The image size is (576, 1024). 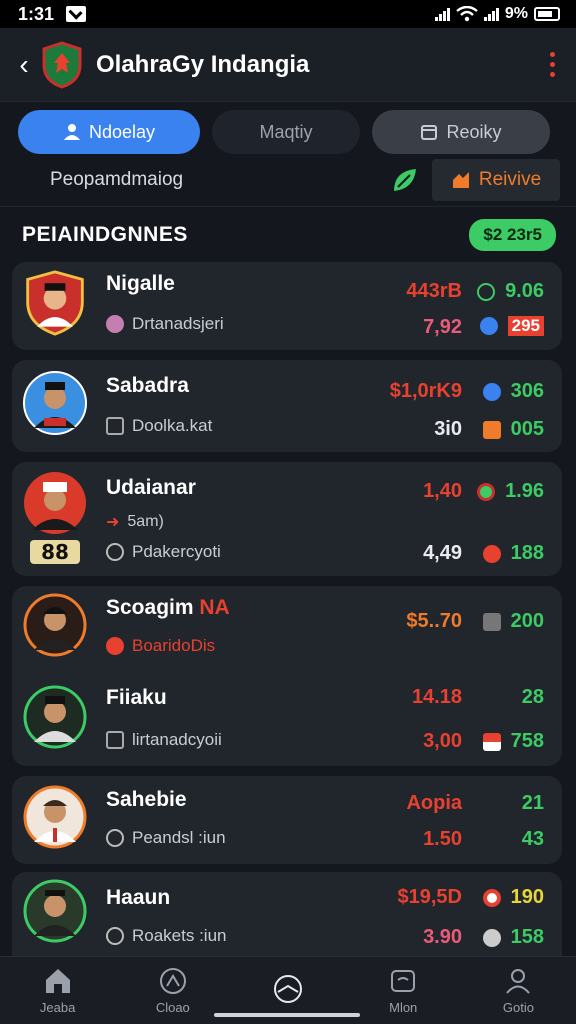 What do you see at coordinates (434, 621) in the screenshot?
I see `top-value-a: $5..70` at bounding box center [434, 621].